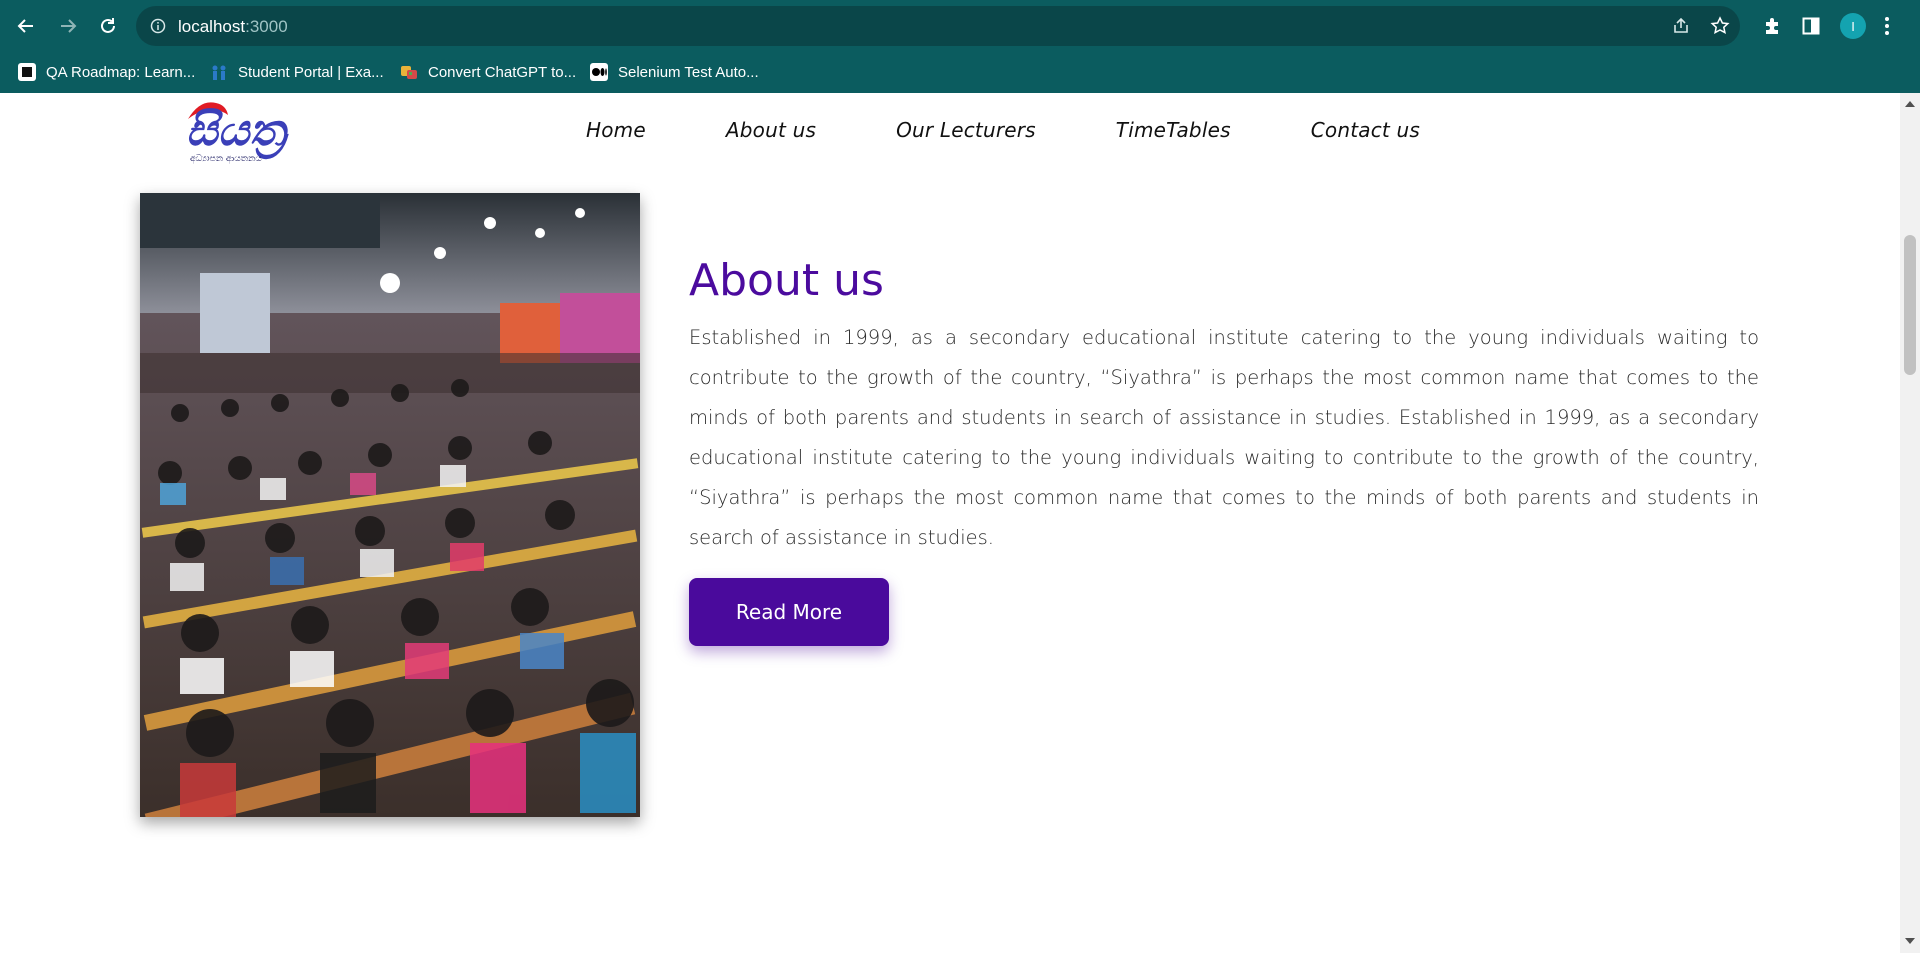 The image size is (1920, 953). What do you see at coordinates (1681, 26) in the screenshot?
I see `share-icon` at bounding box center [1681, 26].